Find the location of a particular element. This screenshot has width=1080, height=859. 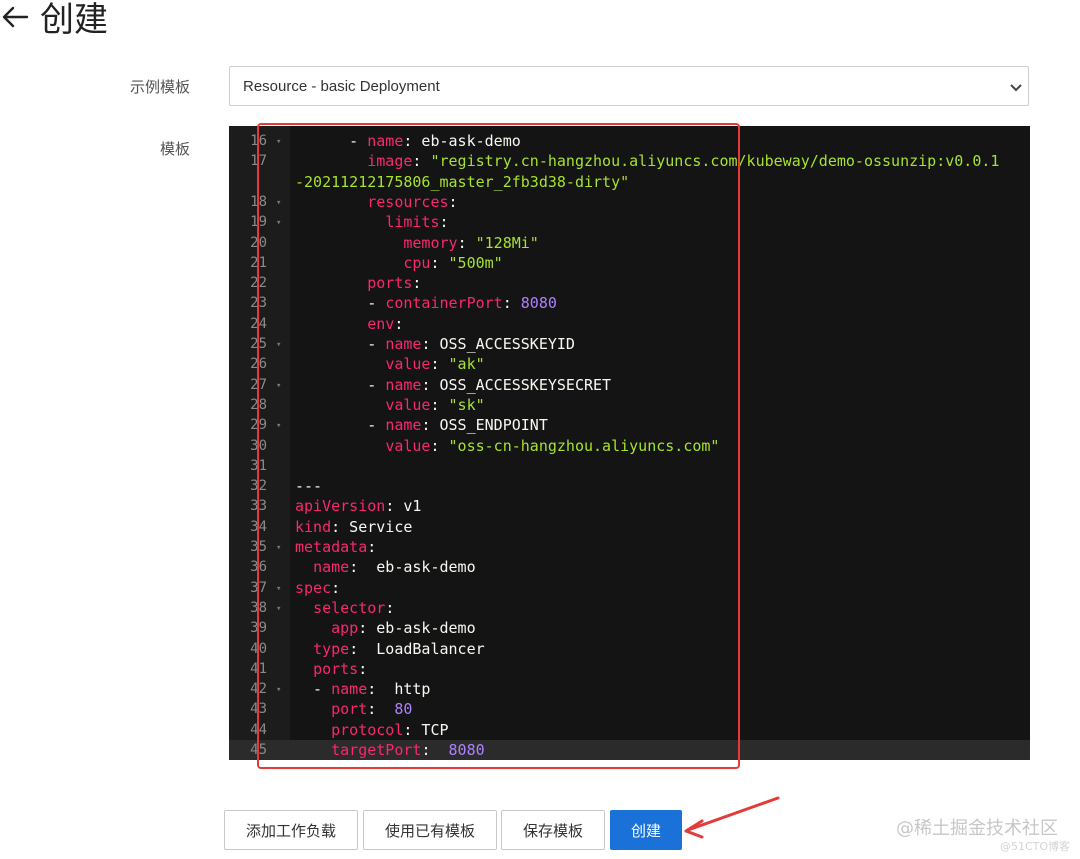

line-number: 18 is located at coordinates (258, 201).